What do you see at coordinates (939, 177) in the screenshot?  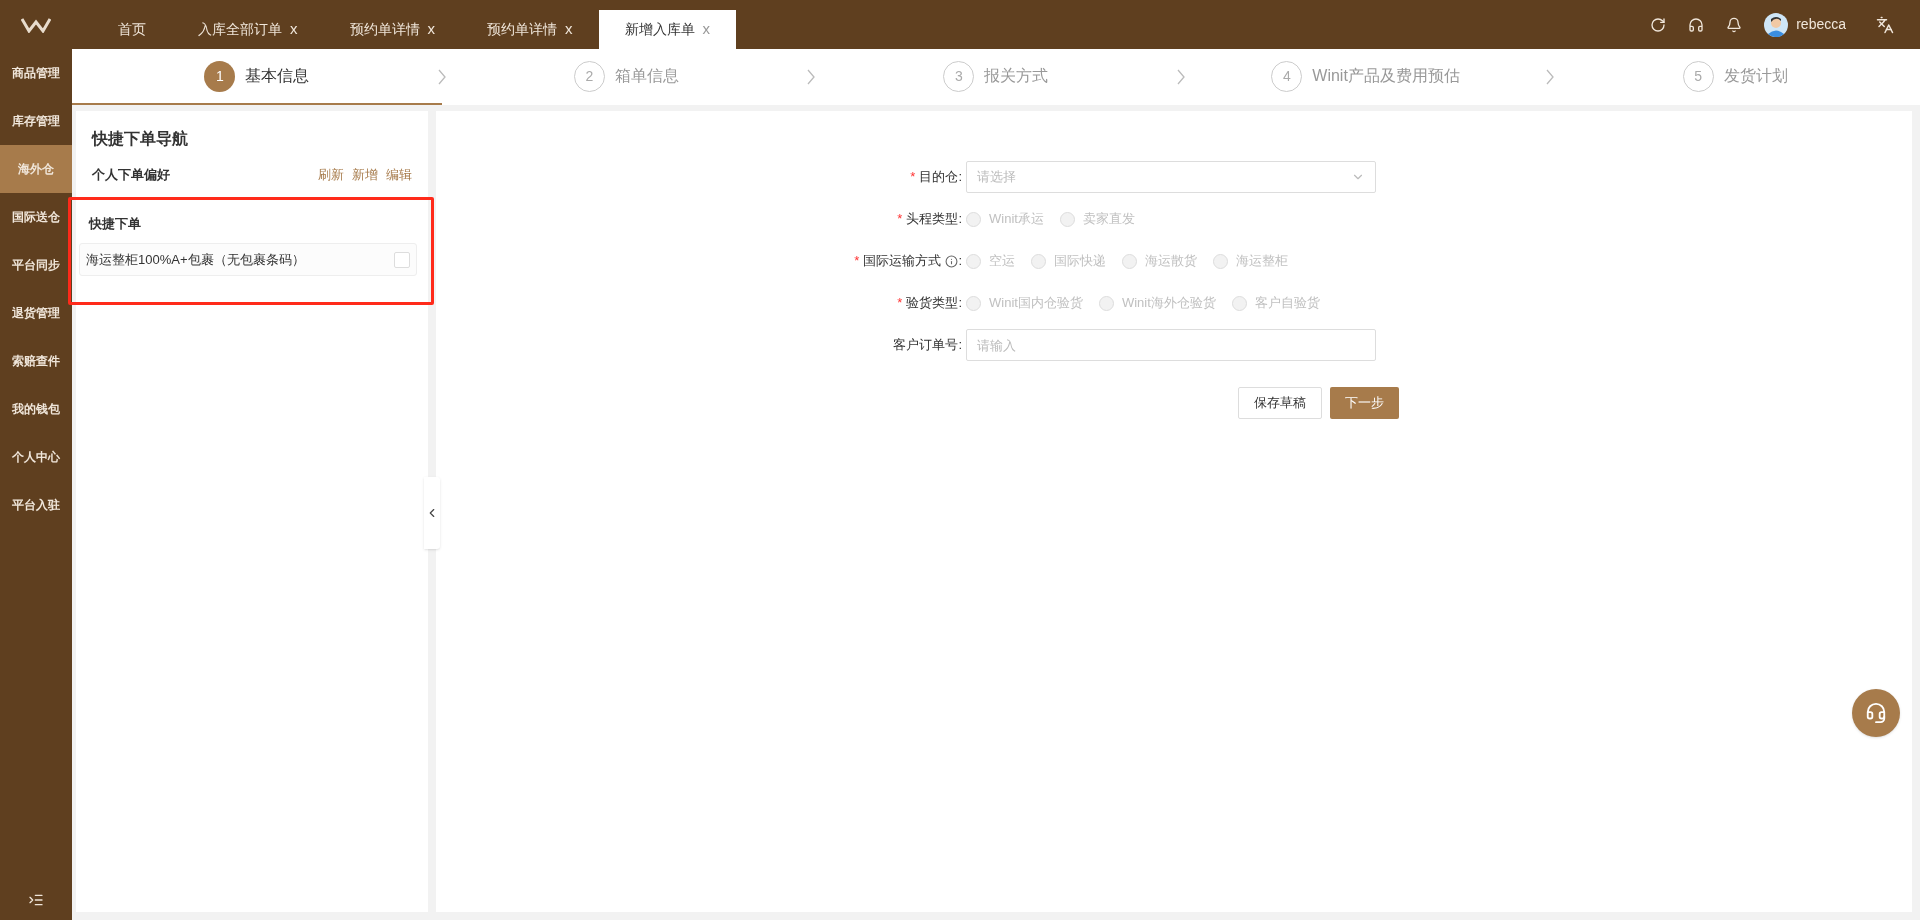 I see `field-label: 目的仓` at bounding box center [939, 177].